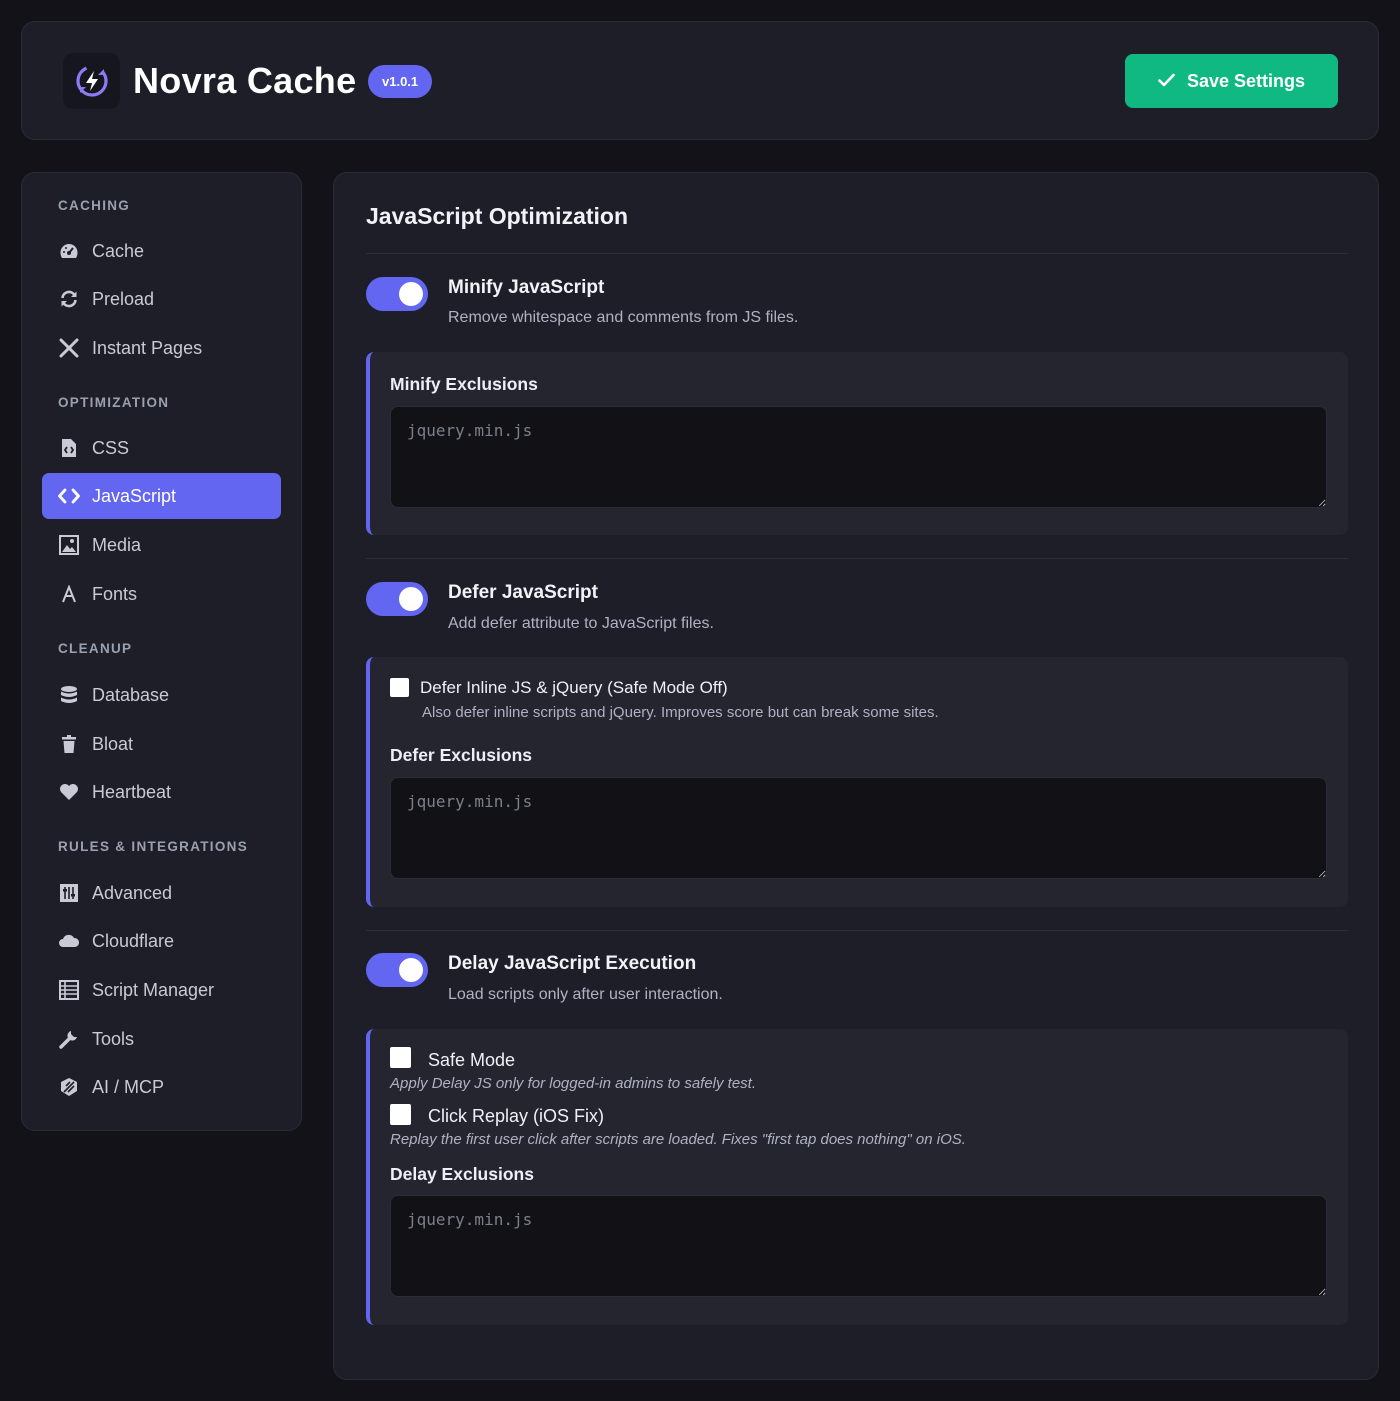  What do you see at coordinates (858, 1246) in the screenshot?
I see `delay-exclusions-textarea` at bounding box center [858, 1246].